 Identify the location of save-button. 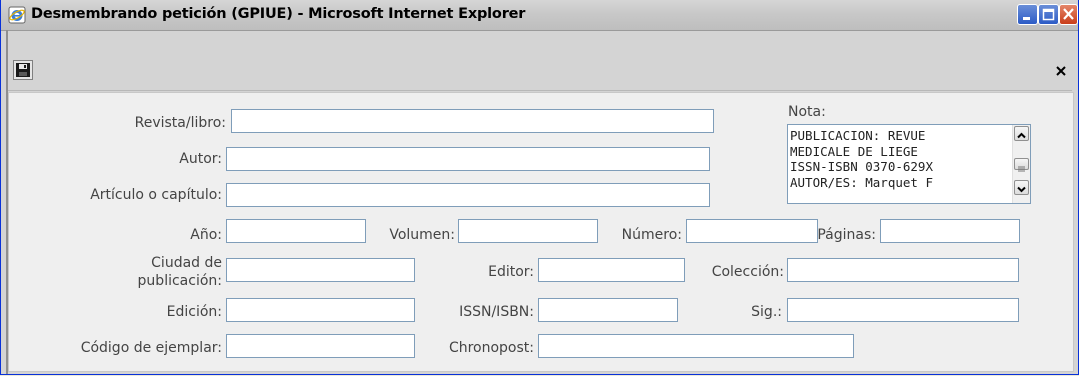
(23, 70).